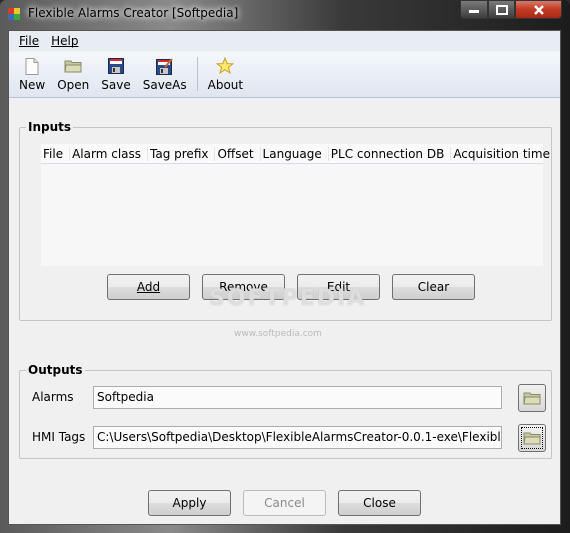 Image resolution: width=570 pixels, height=533 pixels. I want to click on apply-button: Apply, so click(189, 503).